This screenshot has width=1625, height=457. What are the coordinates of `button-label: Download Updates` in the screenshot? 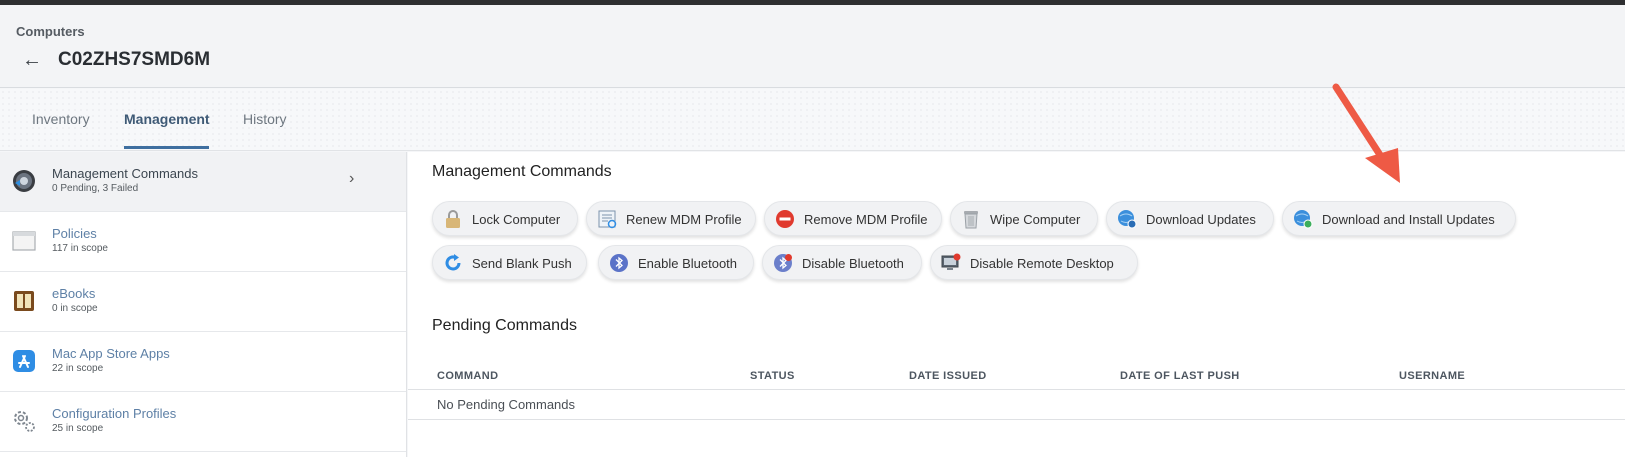 It's located at (1201, 219).